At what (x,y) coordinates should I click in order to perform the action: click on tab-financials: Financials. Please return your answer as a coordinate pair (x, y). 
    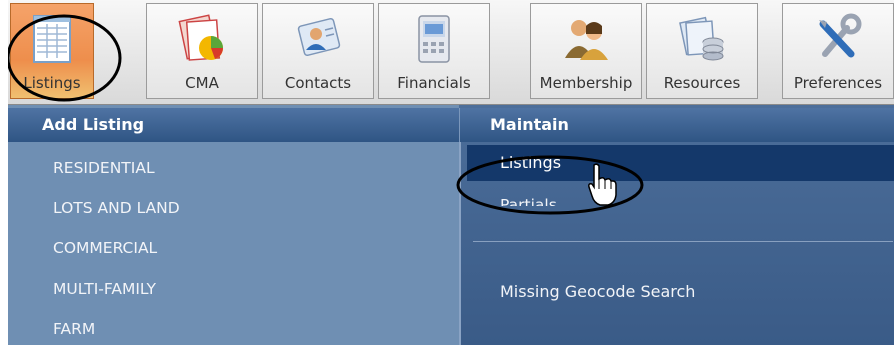
    Looking at the image, I should click on (434, 51).